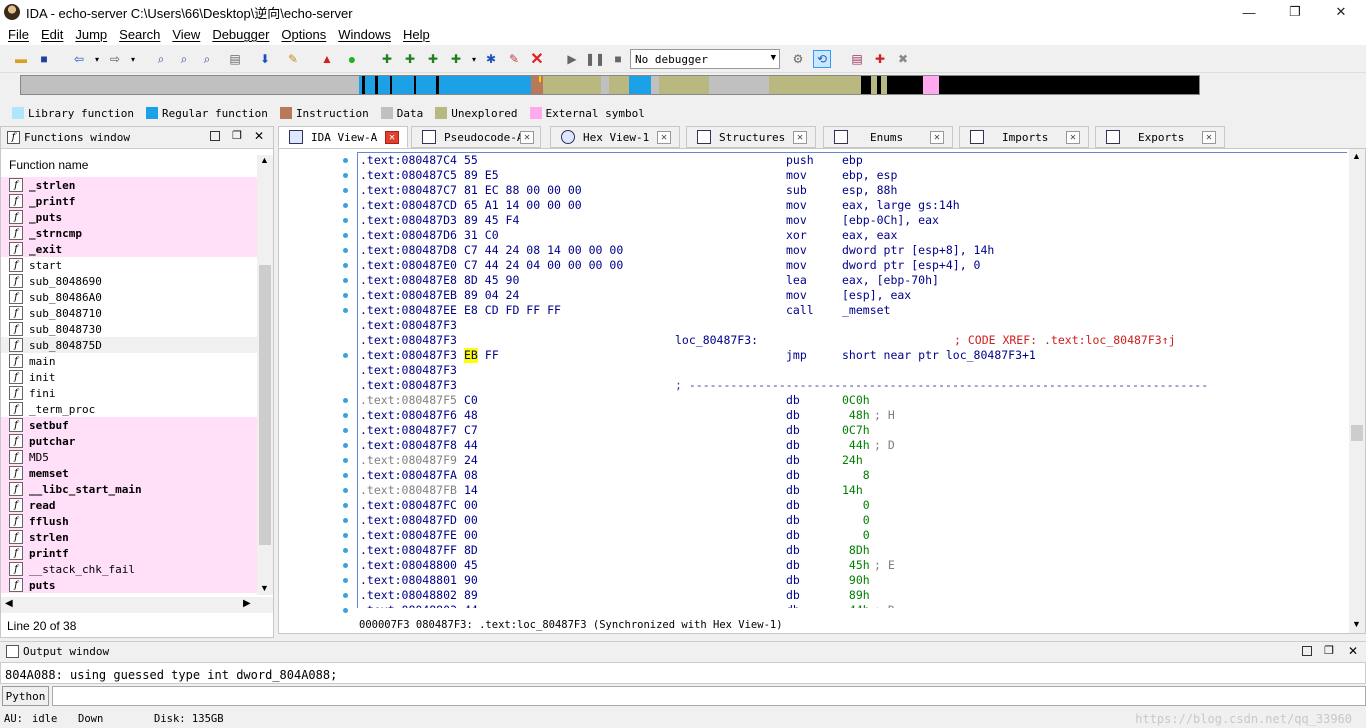 This screenshot has height=728, width=1366. Describe the element at coordinates (392, 137) in the screenshot. I see `close-tab-icon: ✕` at that location.